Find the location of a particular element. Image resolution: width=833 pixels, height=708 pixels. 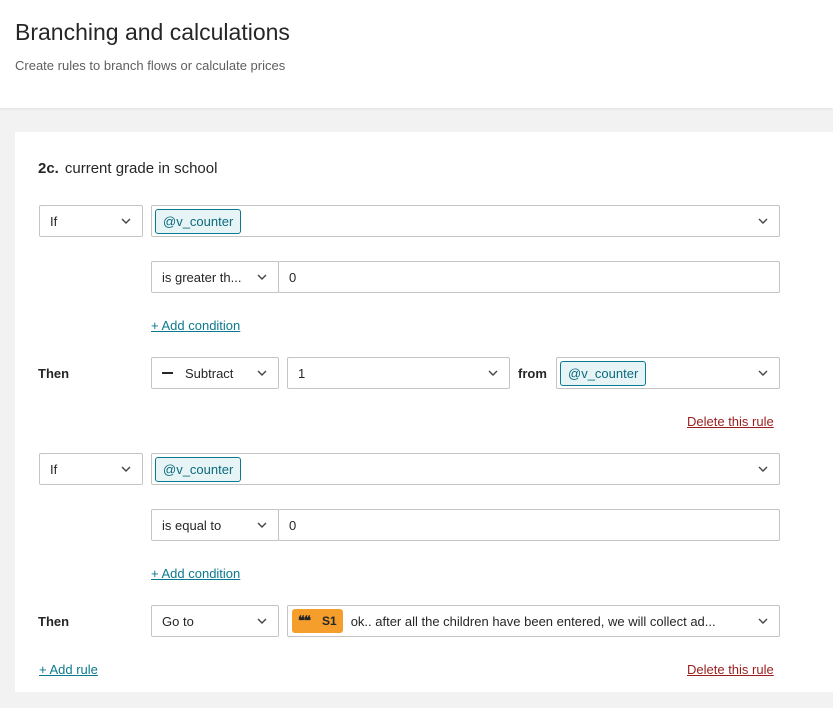

question-text: current grade in school is located at coordinates (141, 168).